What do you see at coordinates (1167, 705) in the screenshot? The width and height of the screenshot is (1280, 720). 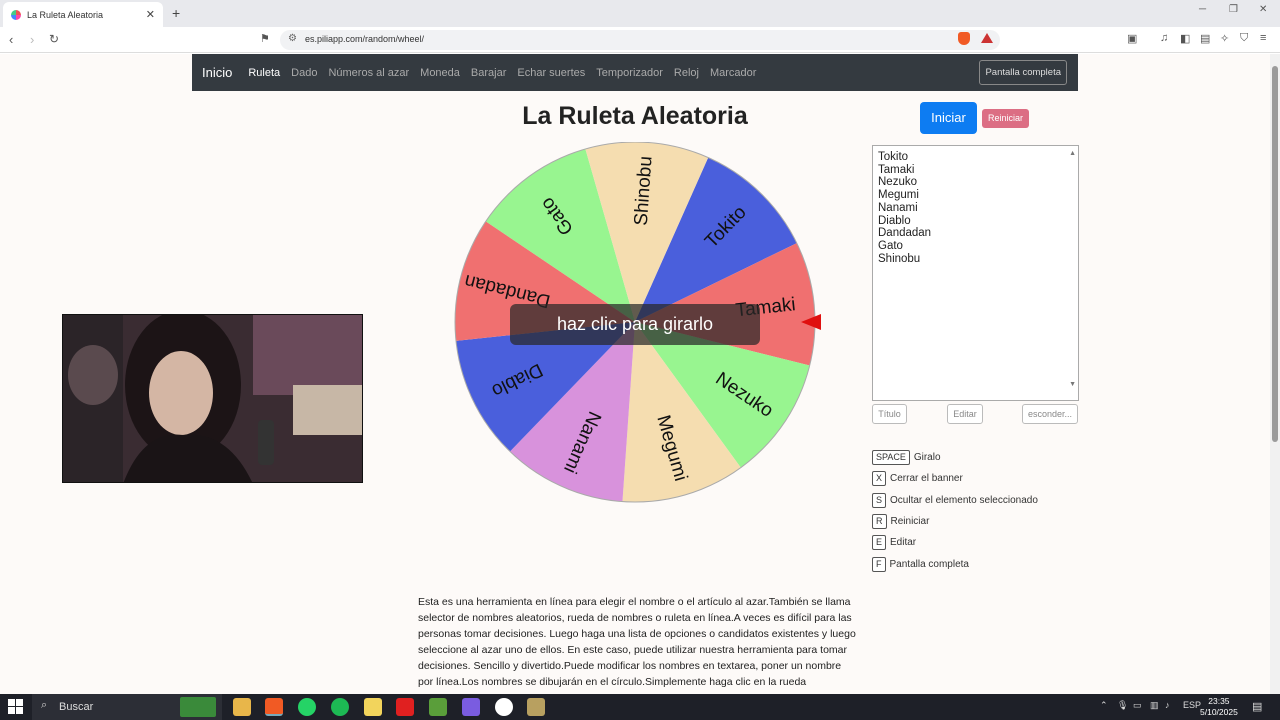 I see `volume-icon: ♪` at bounding box center [1167, 705].